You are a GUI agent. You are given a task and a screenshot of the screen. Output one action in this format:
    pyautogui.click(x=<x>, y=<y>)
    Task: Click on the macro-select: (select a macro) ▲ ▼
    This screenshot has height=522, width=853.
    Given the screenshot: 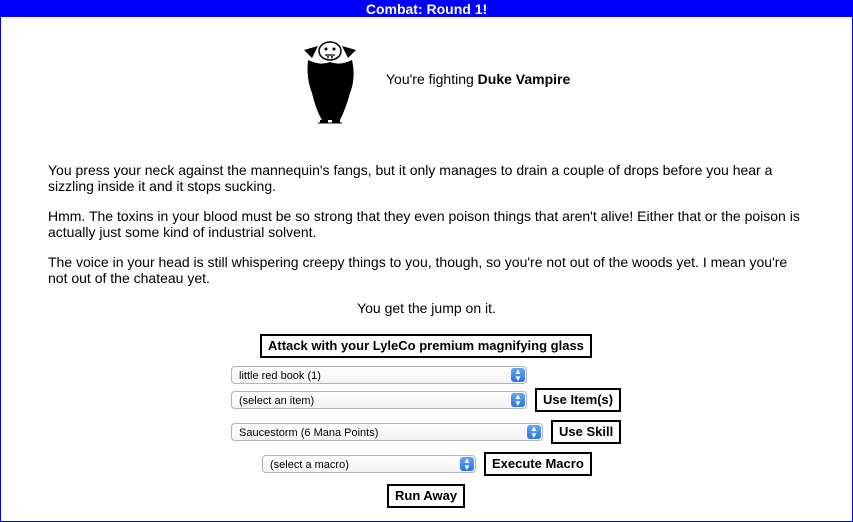 What is the action you would take?
    pyautogui.click(x=369, y=464)
    